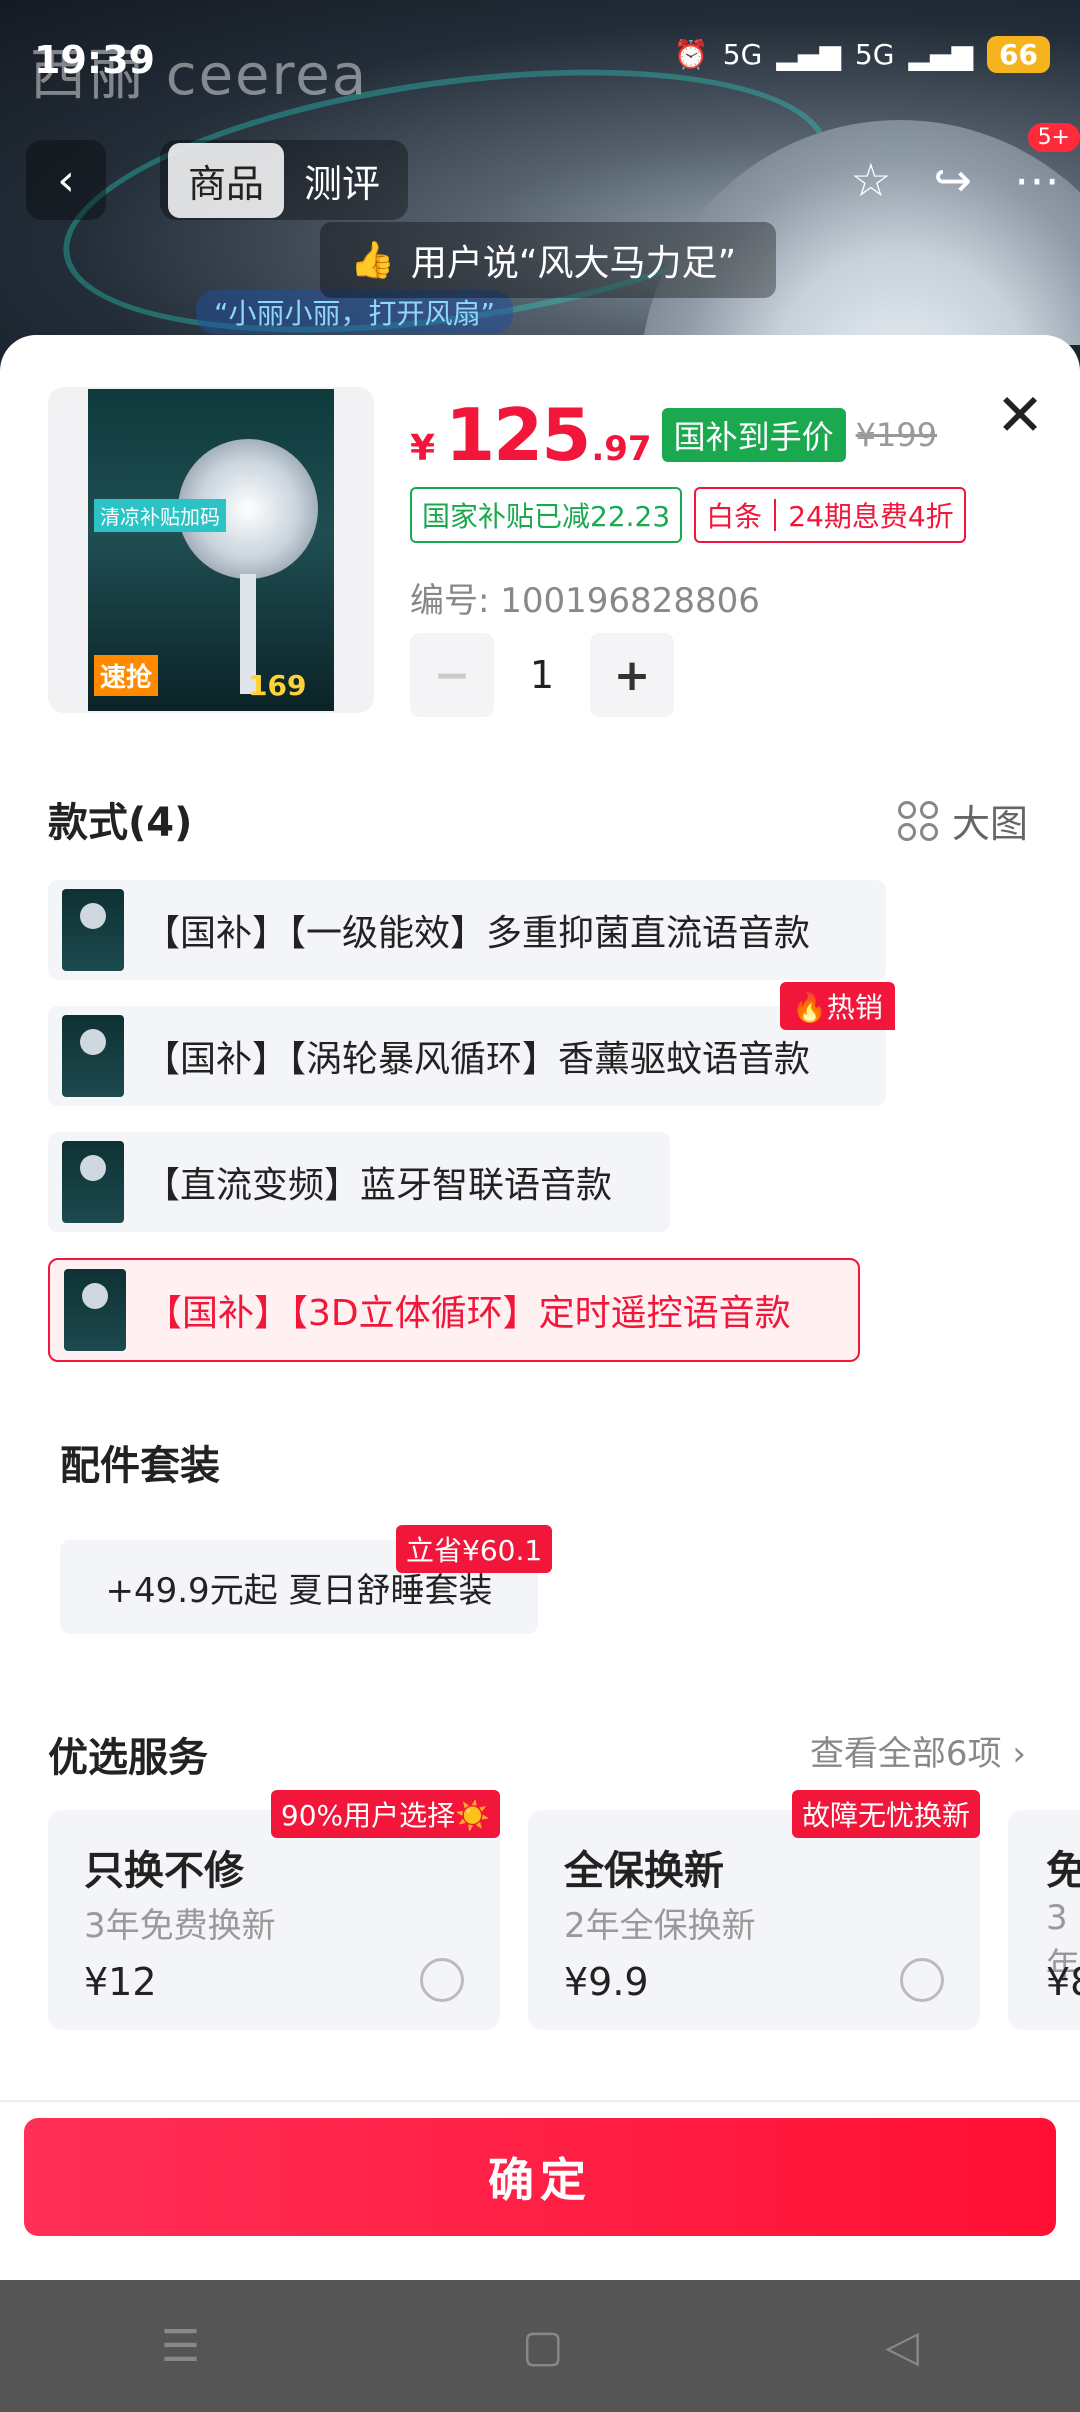 This screenshot has width=1080, height=2412. Describe the element at coordinates (1063, 1982) in the screenshot. I see `service-price: ¥8` at that location.